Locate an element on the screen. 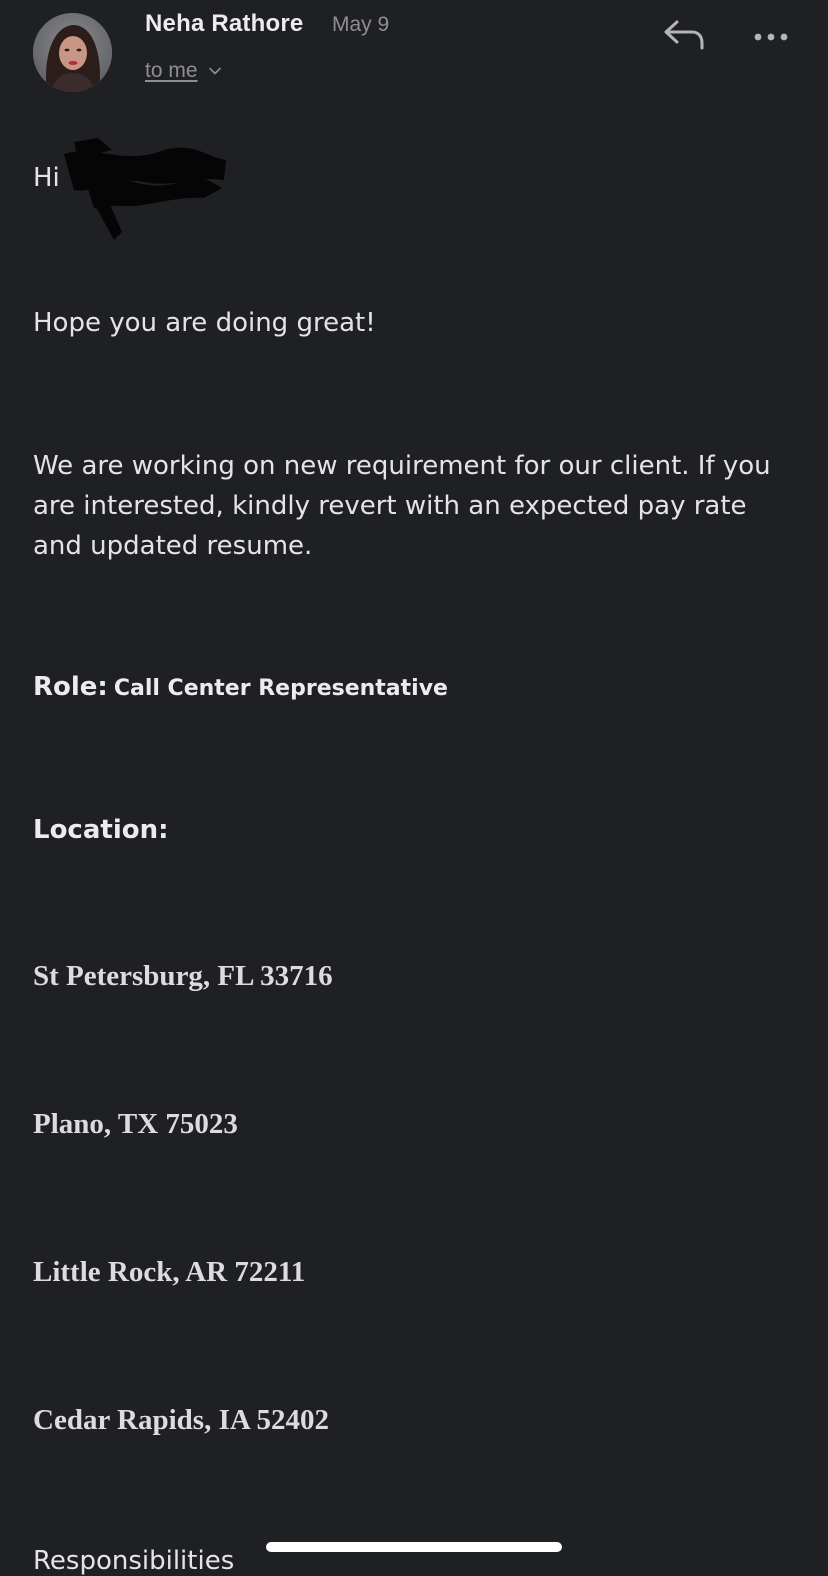 Image resolution: width=828 pixels, height=1576 pixels. message-date: May 9 is located at coordinates (361, 24).